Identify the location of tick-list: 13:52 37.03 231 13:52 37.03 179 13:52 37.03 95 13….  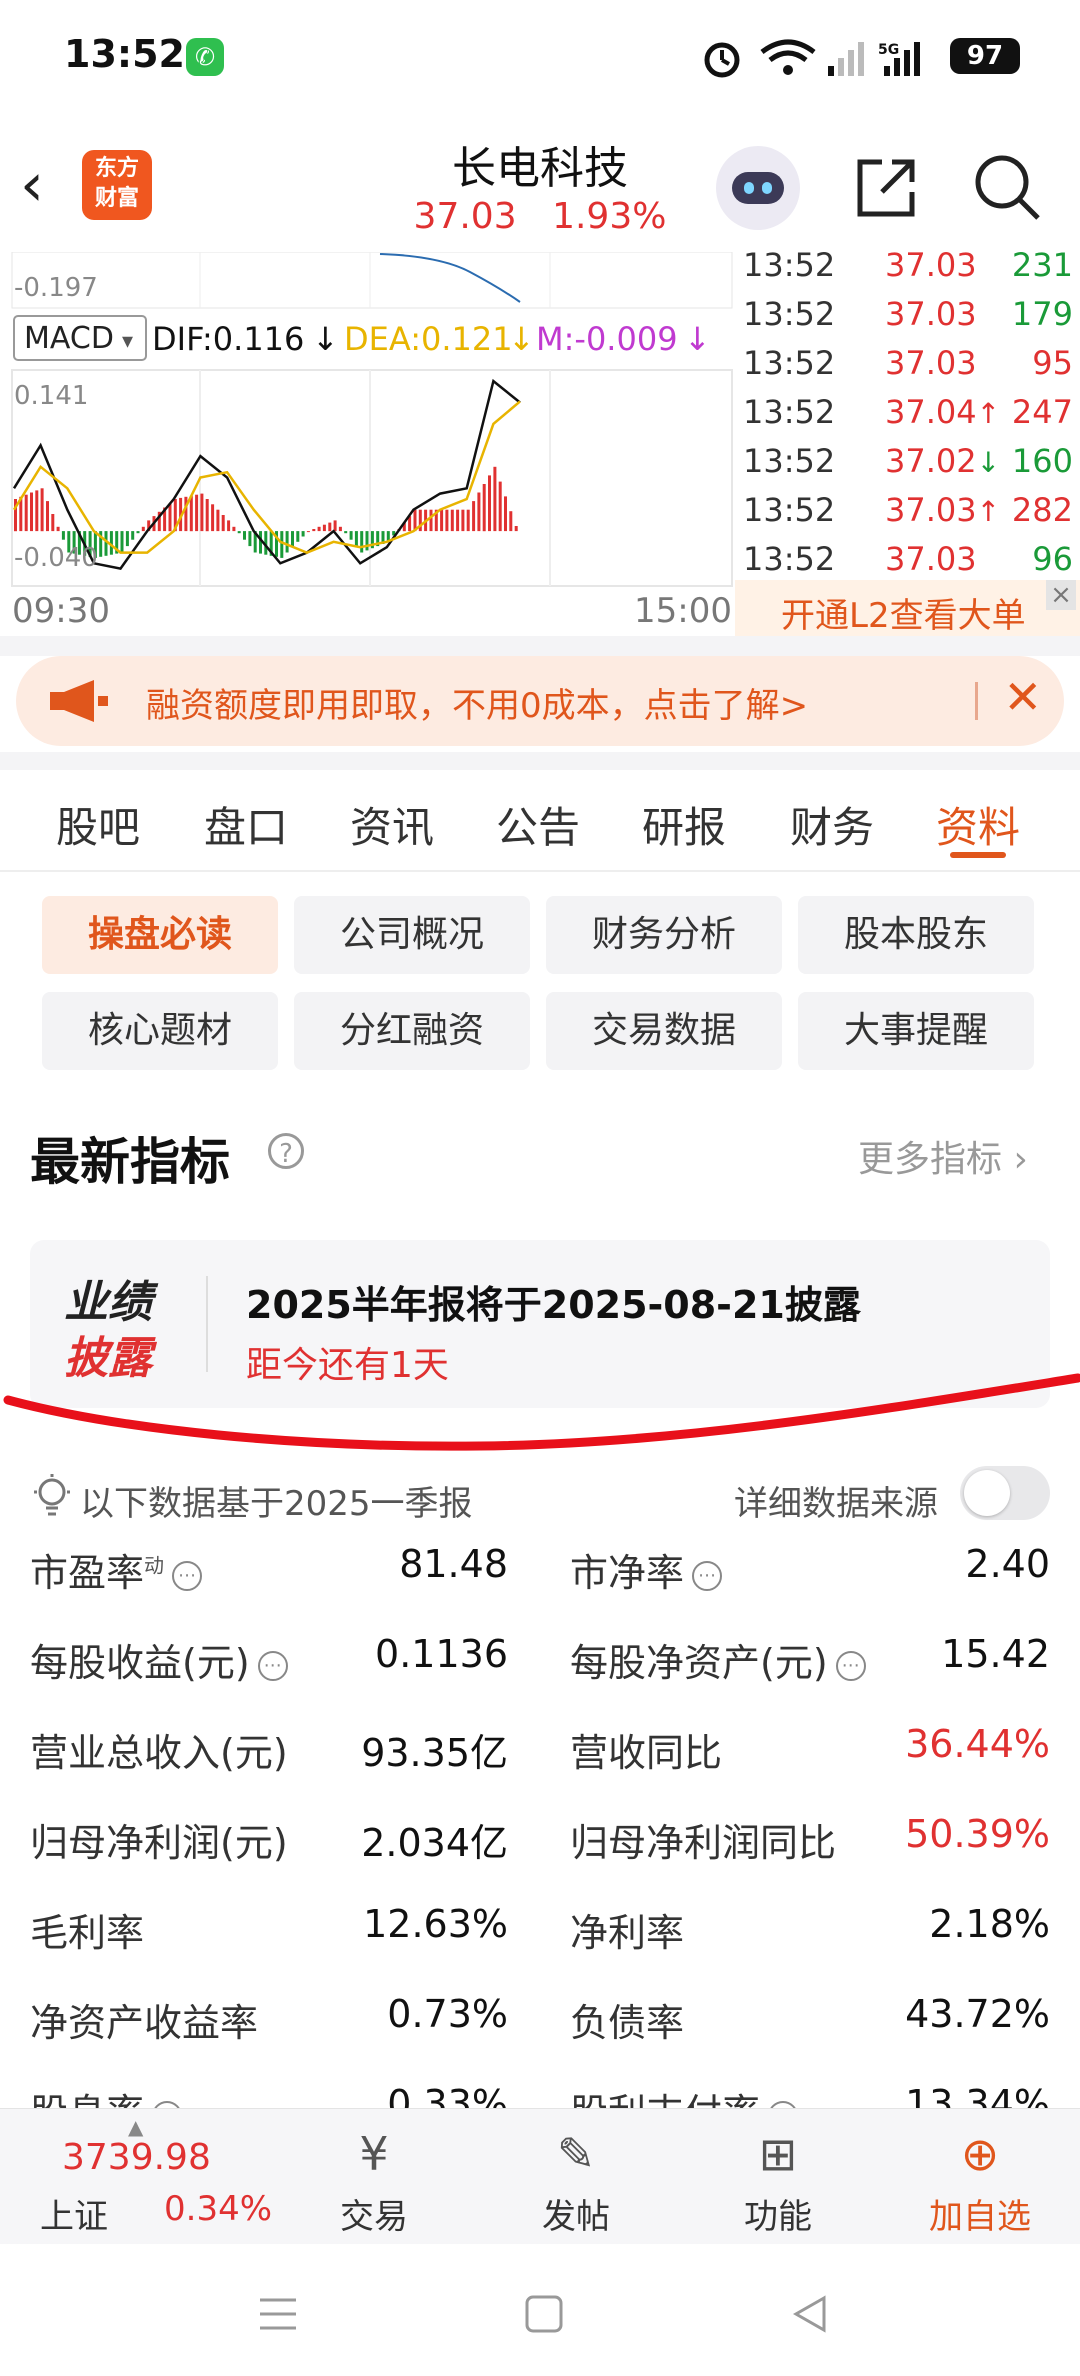
(907, 414).